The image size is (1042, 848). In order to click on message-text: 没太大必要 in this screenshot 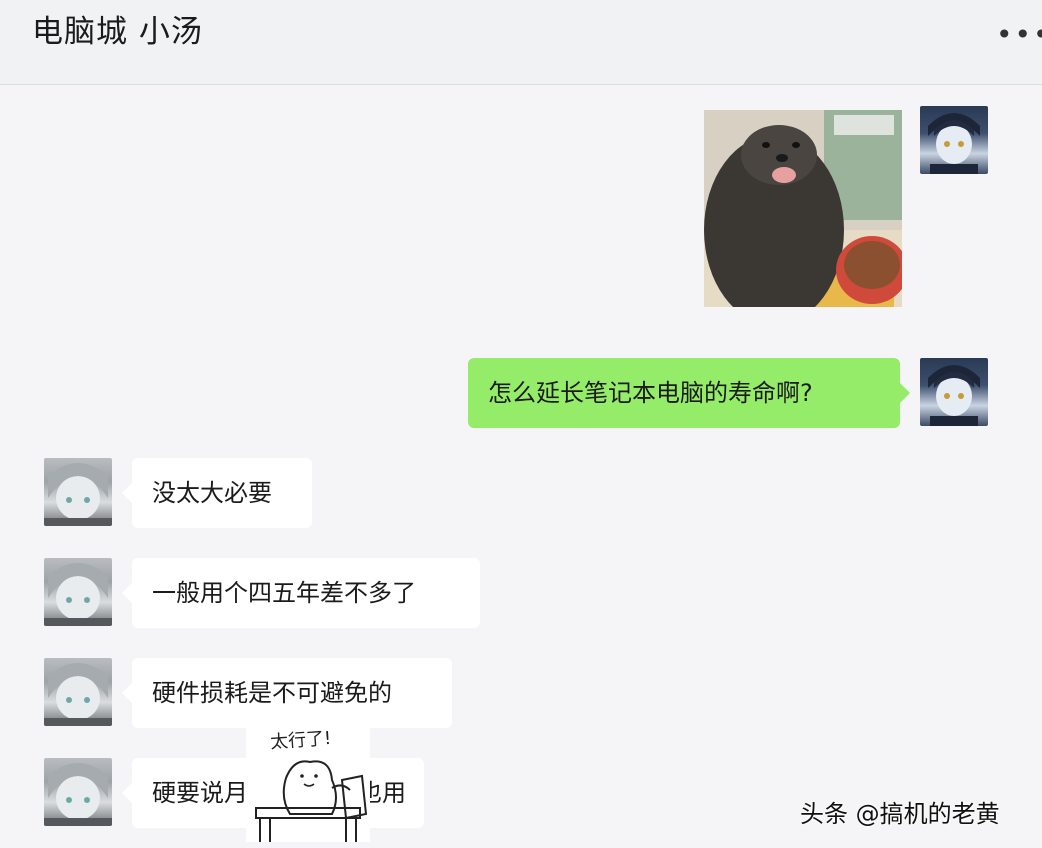, I will do `click(212, 493)`.